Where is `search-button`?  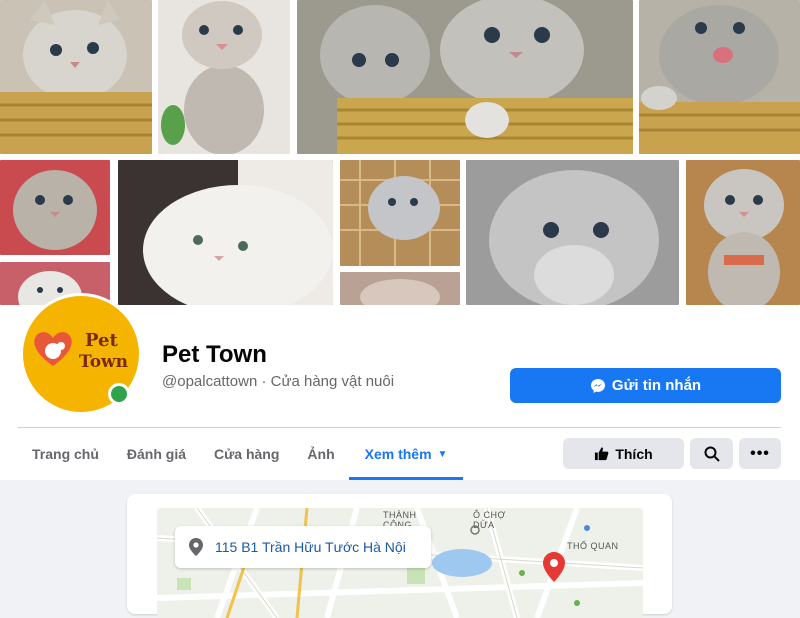 search-button is located at coordinates (711, 453).